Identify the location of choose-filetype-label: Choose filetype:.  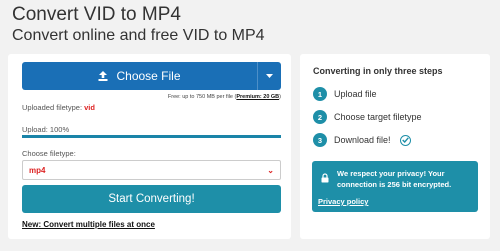
(49, 153).